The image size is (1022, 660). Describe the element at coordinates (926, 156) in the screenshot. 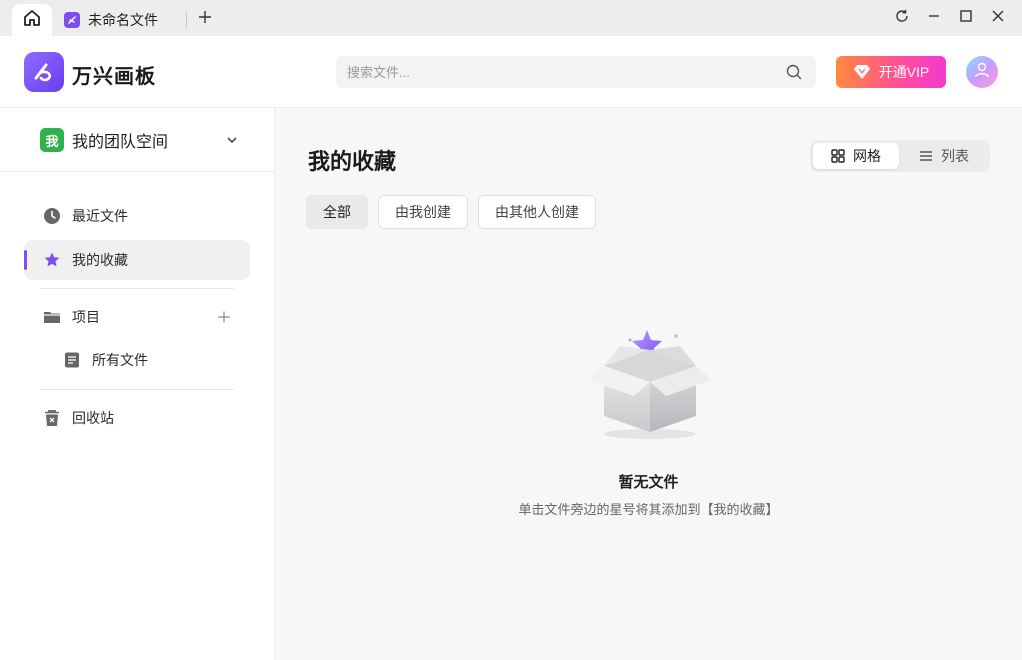

I see `list-icon` at that location.